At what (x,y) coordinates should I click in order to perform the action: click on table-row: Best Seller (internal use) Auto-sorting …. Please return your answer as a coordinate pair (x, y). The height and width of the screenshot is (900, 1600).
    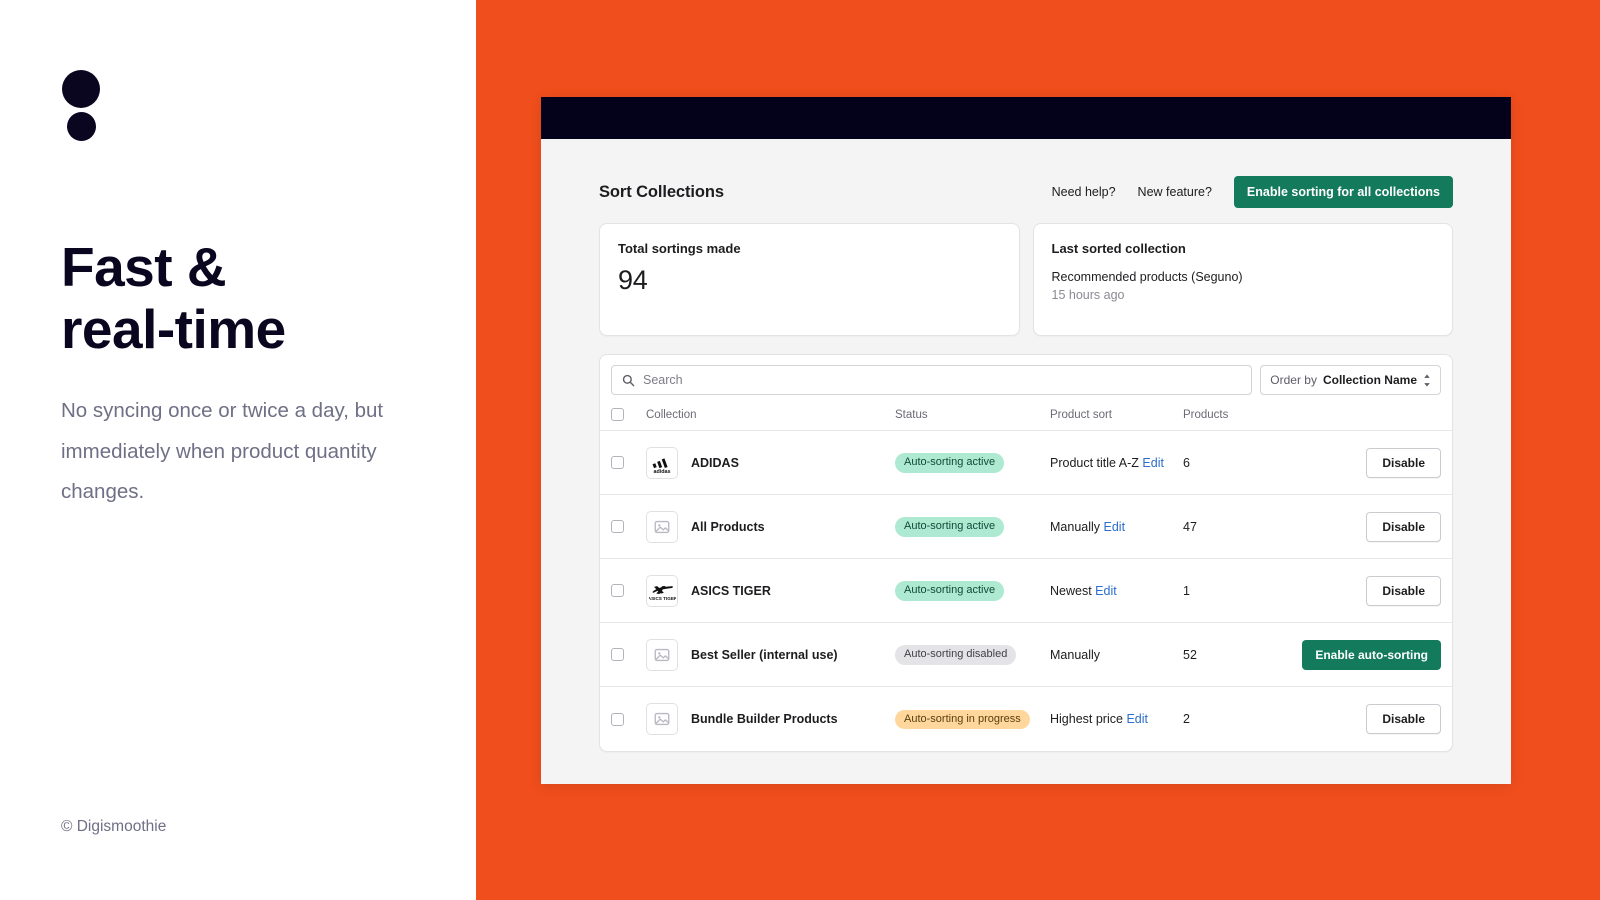
    Looking at the image, I should click on (1026, 655).